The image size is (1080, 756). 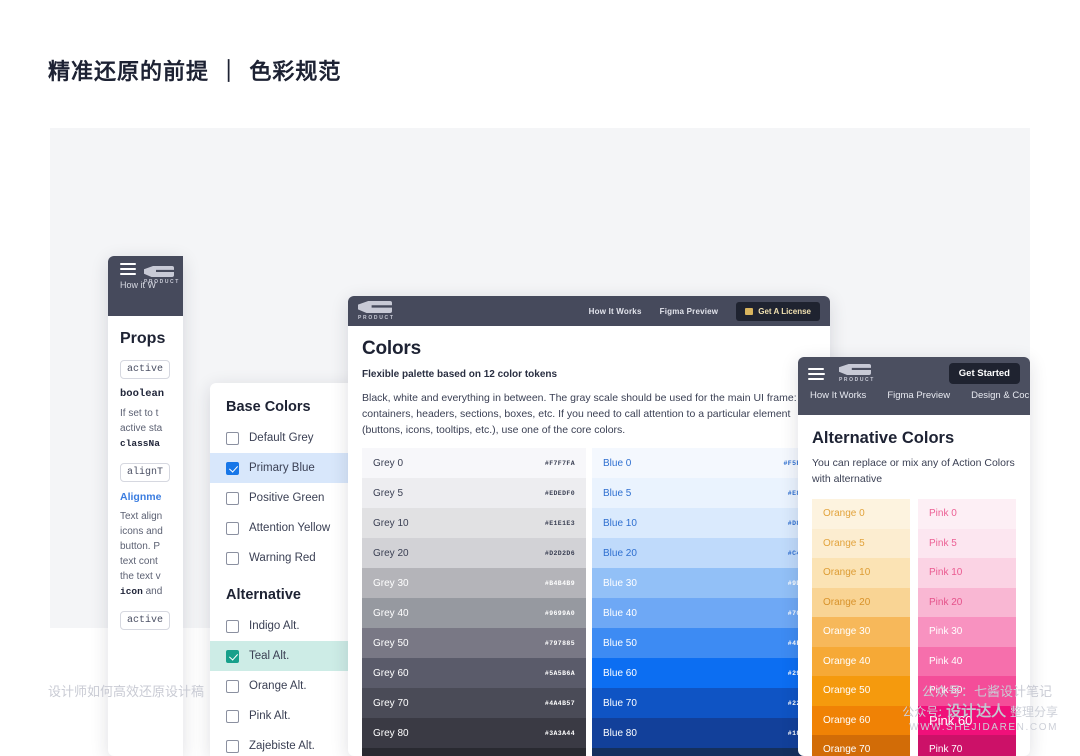 I want to click on color-swatch-name: Grey 10, so click(x=391, y=523).